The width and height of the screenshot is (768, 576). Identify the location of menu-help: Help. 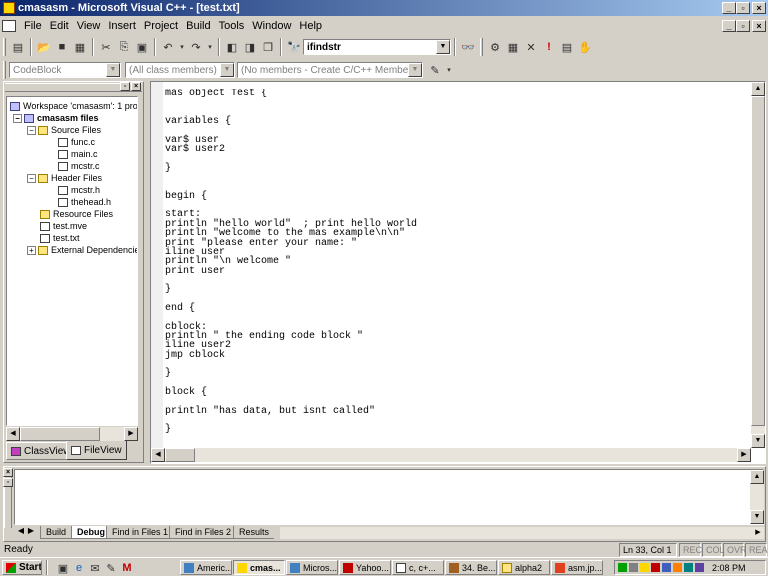
(310, 26).